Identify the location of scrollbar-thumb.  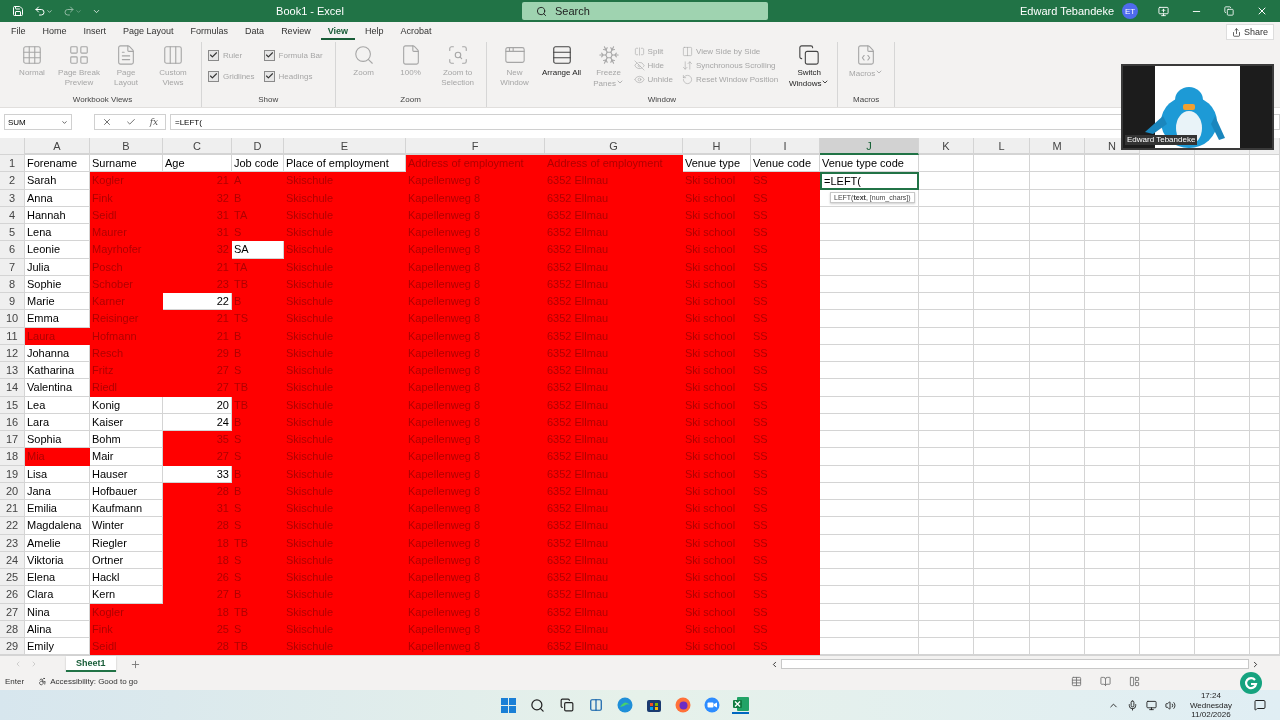
(1015, 664).